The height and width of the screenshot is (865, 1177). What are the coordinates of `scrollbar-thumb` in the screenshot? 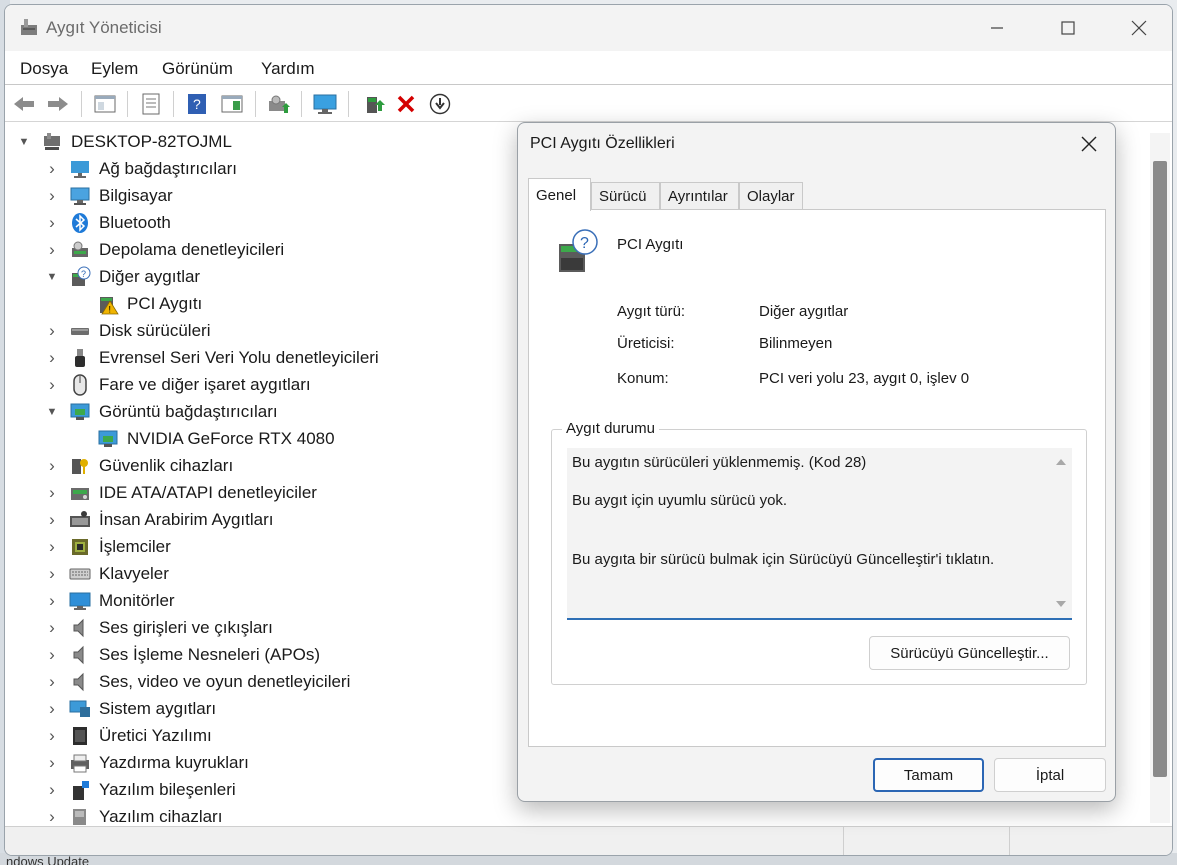 It's located at (1160, 469).